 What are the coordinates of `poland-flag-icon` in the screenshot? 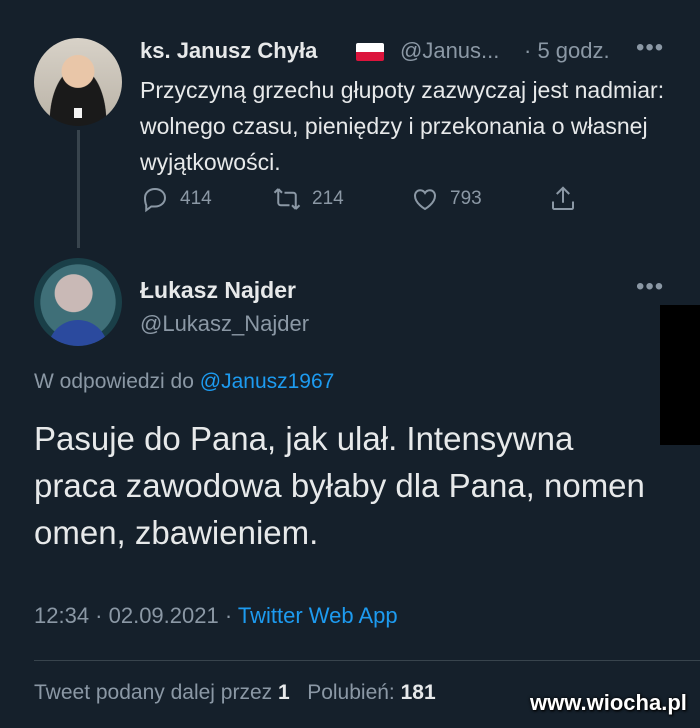 It's located at (370, 52).